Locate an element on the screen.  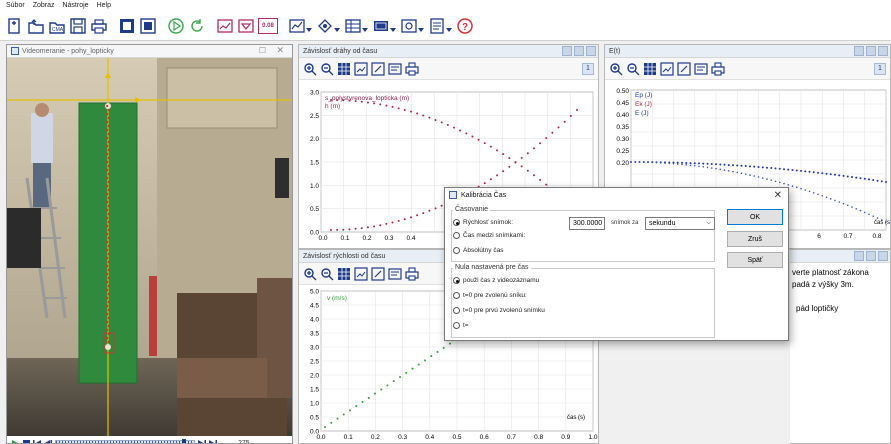
selected-frame-radio: t=0 pre zvolenú sníku: is located at coordinates (490, 295).